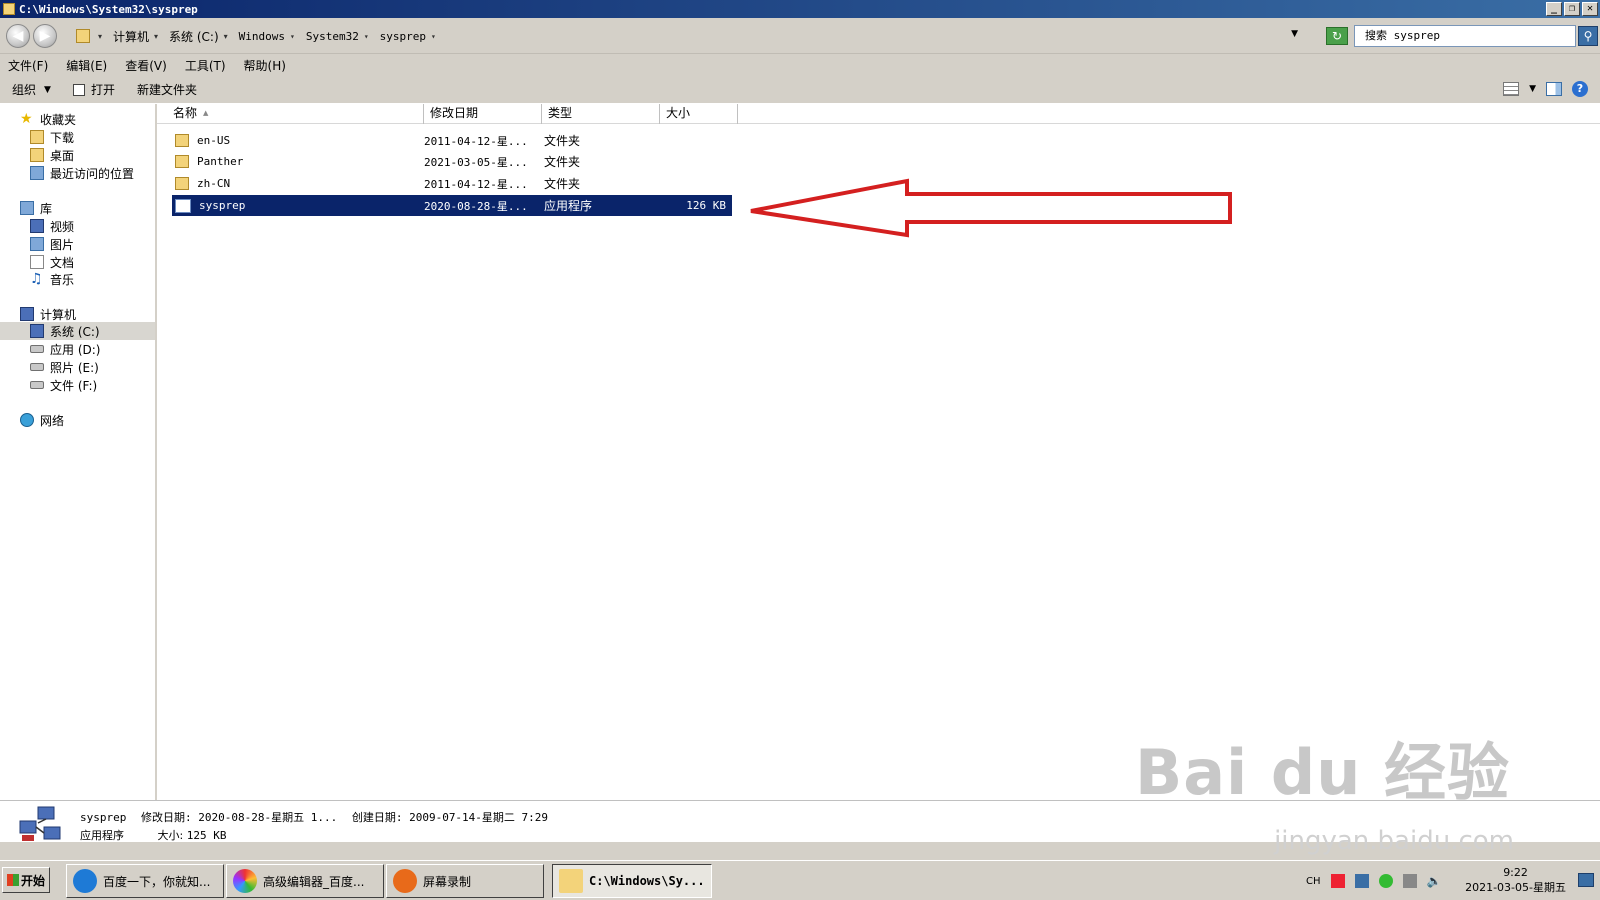 This screenshot has width=1600, height=900. Describe the element at coordinates (1465, 36) in the screenshot. I see `search-input: 搜索 sysprep` at that location.